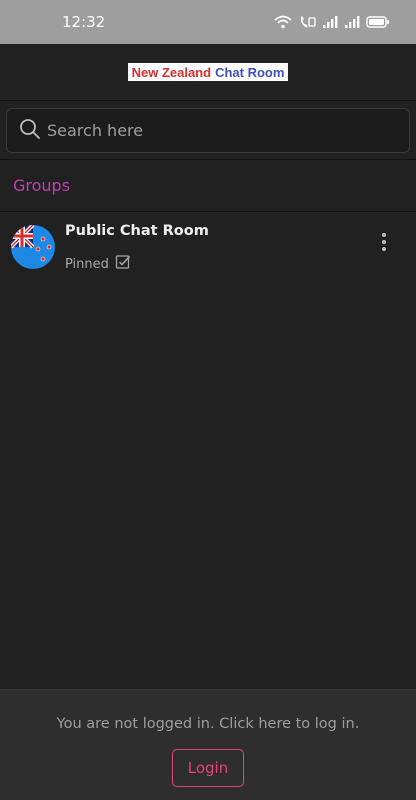 Image resolution: width=416 pixels, height=800 pixels. What do you see at coordinates (208, 22) in the screenshot?
I see `status-bar: 12:32` at bounding box center [208, 22].